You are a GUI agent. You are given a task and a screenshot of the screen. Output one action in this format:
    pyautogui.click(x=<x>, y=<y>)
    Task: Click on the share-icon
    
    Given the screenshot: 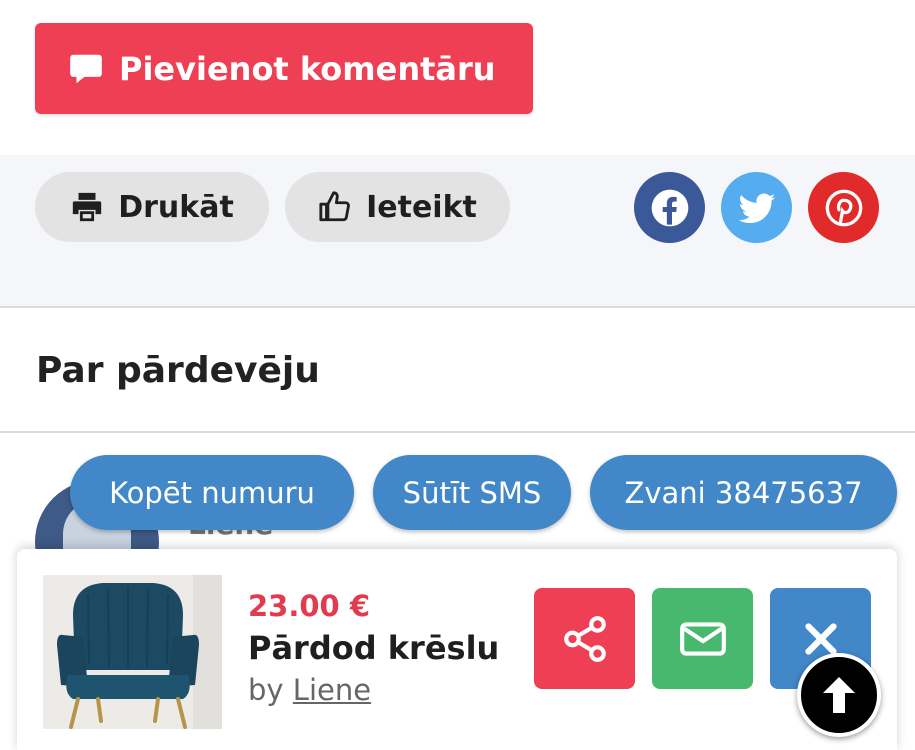 What is the action you would take?
    pyautogui.click(x=584, y=638)
    